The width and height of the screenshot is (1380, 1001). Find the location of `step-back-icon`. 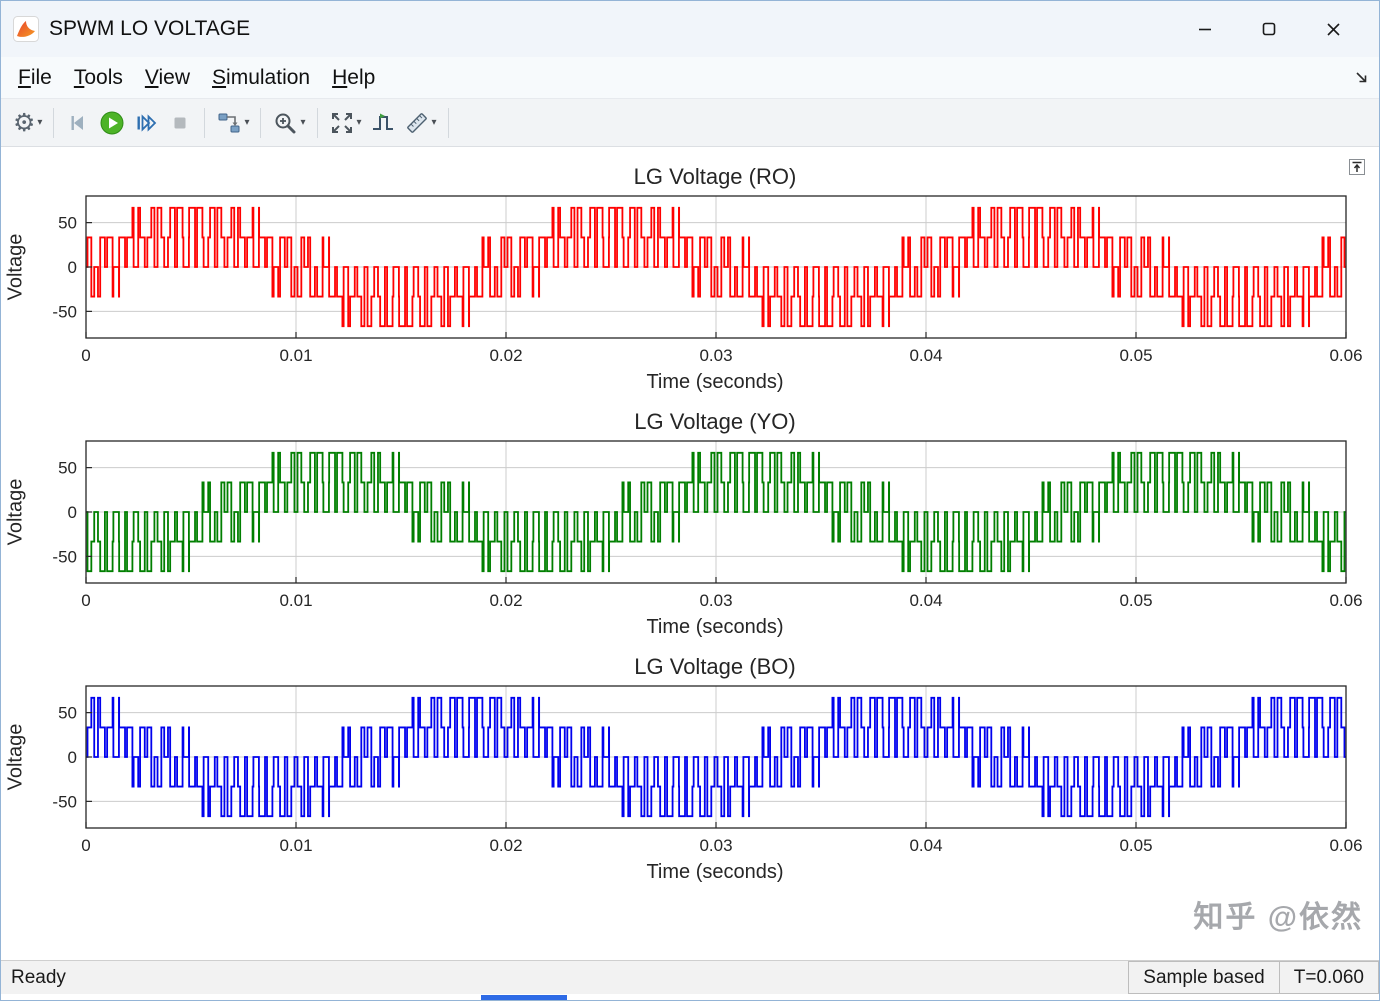

step-back-icon is located at coordinates (77, 122).